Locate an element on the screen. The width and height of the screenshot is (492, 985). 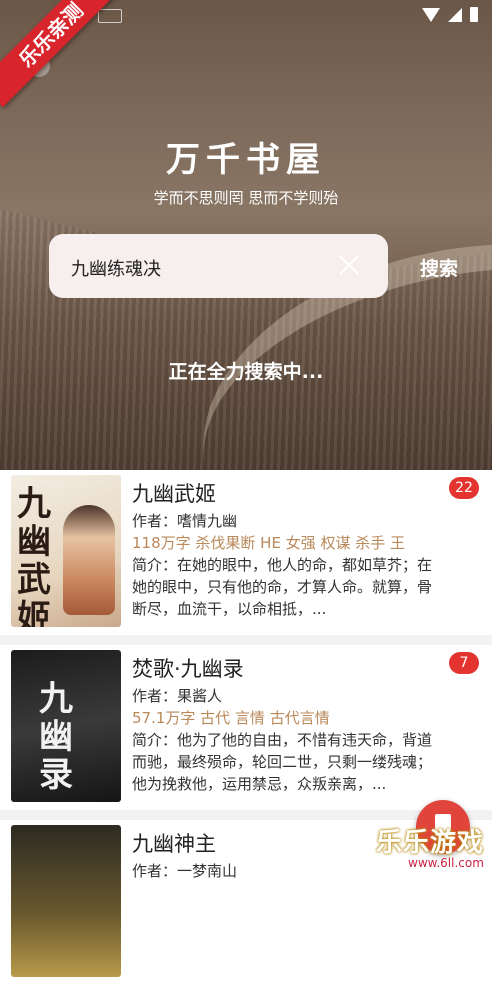
book-cover: 九幽录 is located at coordinates (66, 726).